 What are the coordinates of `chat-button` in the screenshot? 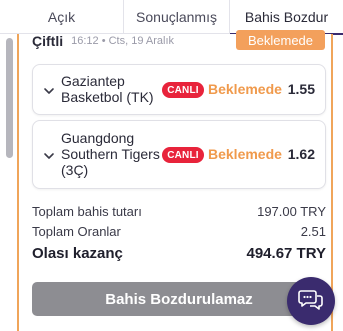 It's located at (311, 301).